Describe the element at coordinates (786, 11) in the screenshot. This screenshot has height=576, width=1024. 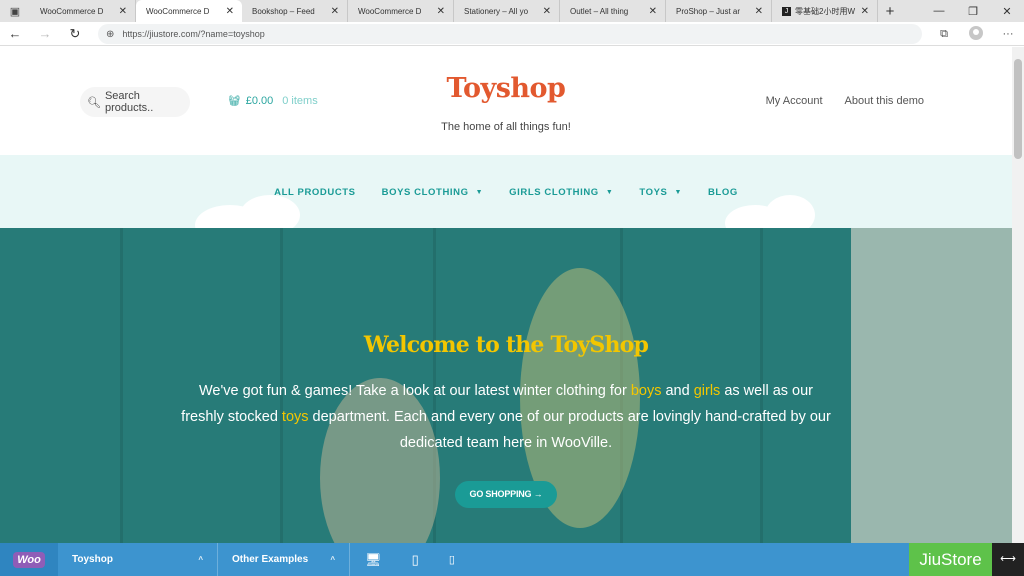
I see `tab-favicon-icon: J` at that location.